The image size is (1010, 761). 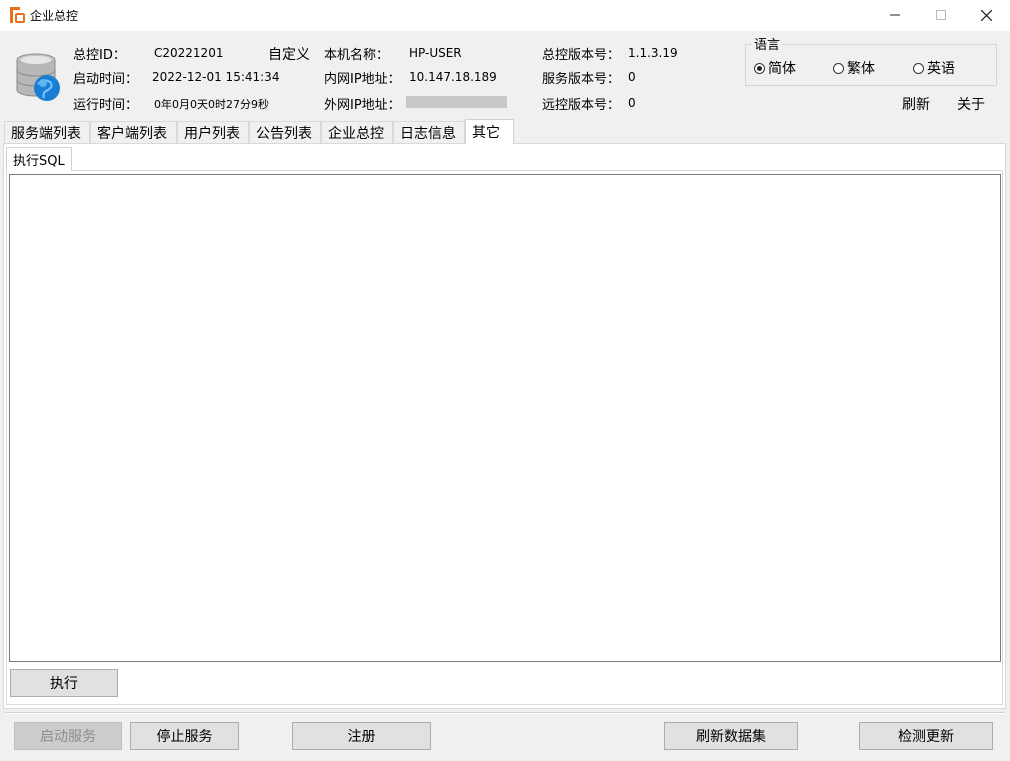 I want to click on language-option-english: 英语, so click(x=934, y=68).